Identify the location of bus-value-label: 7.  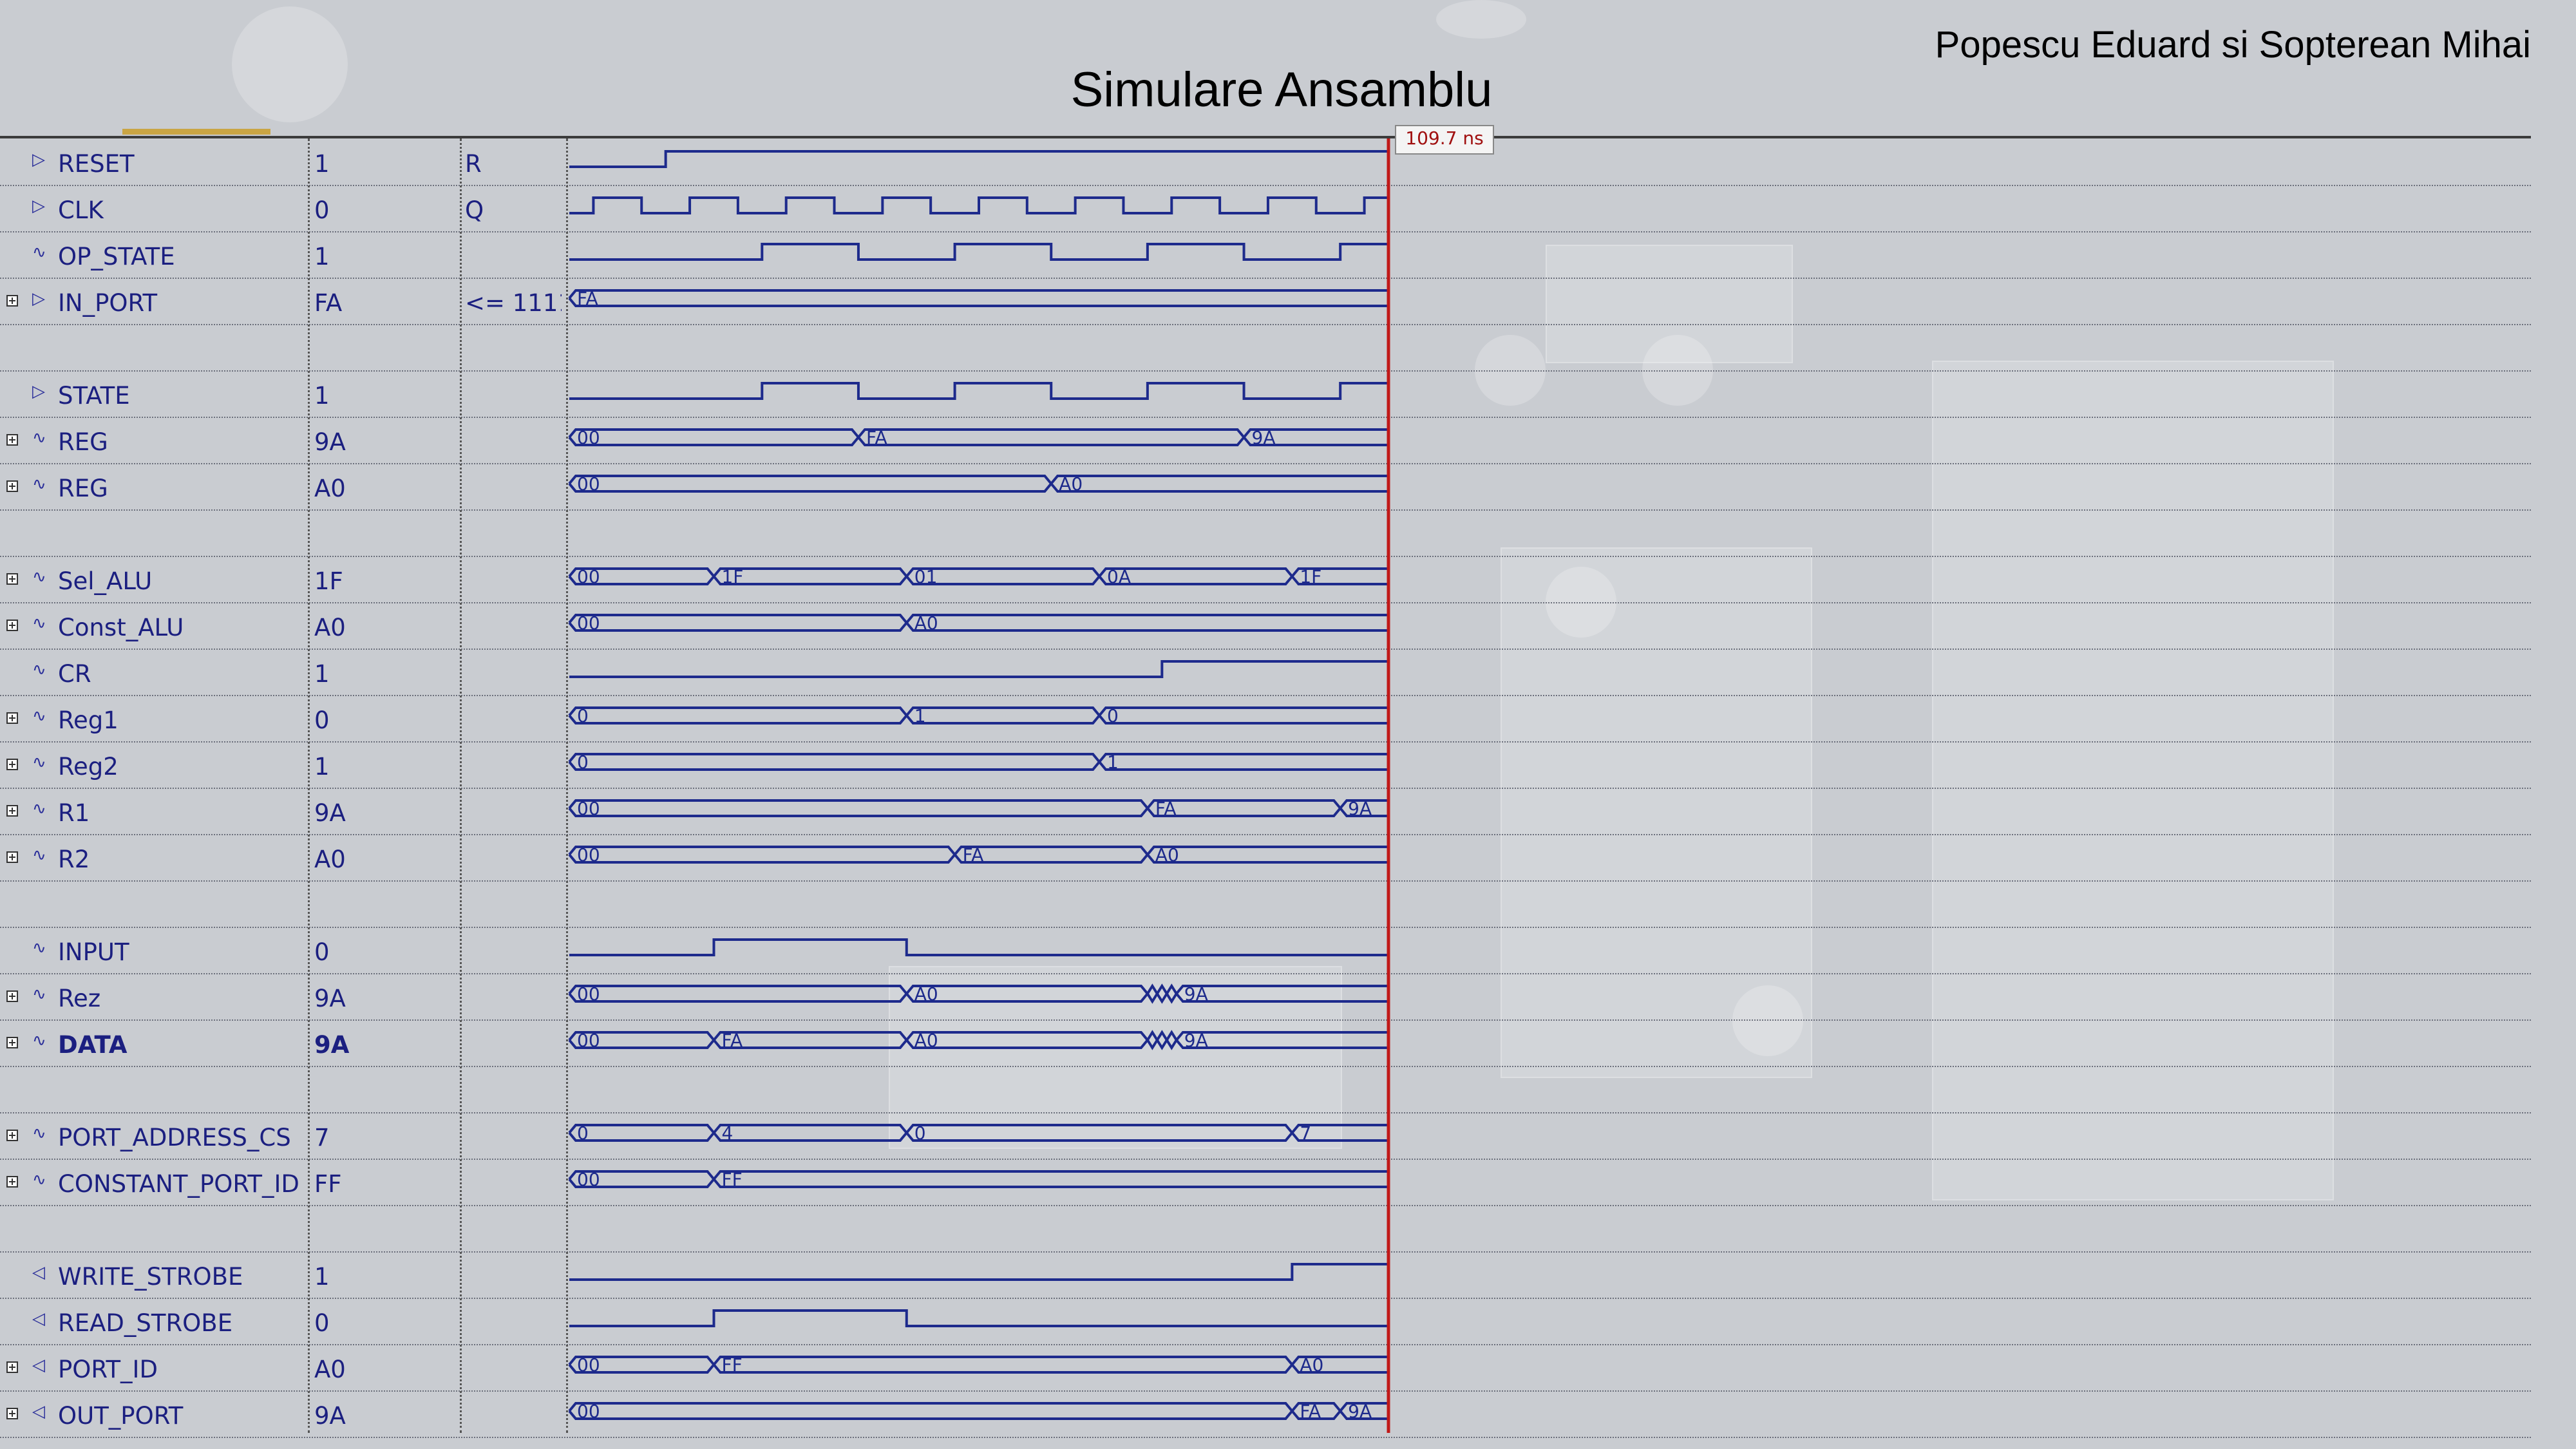
(1305, 1133).